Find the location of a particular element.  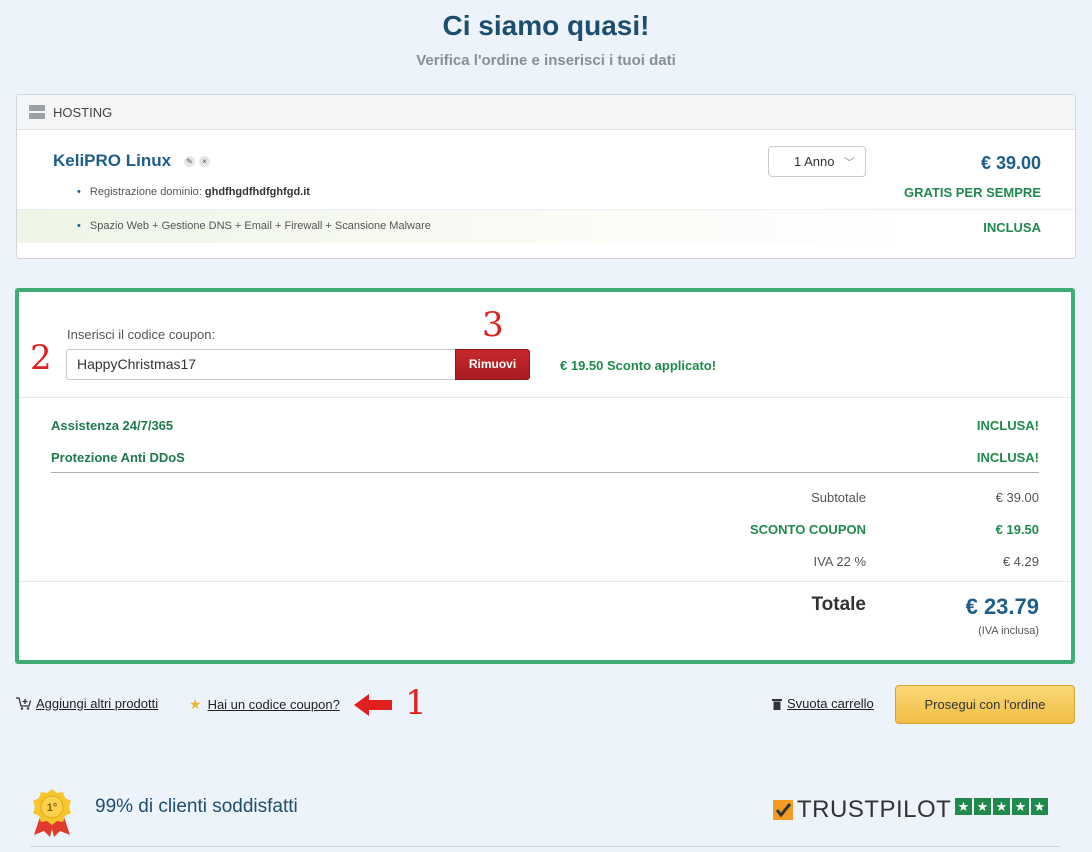

coupon-discount-label: SCONTO COUPON is located at coordinates (807, 529).